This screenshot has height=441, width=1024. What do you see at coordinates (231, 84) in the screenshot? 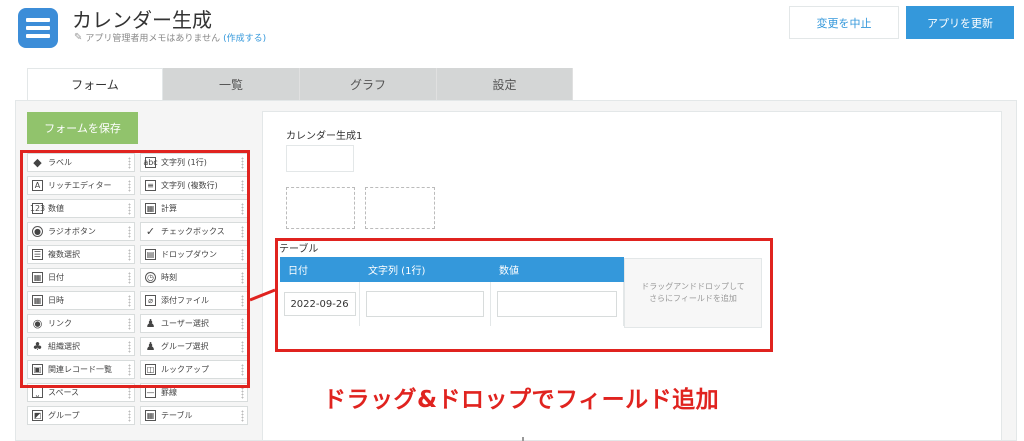
I see `tab-list: 一覧` at bounding box center [231, 84].